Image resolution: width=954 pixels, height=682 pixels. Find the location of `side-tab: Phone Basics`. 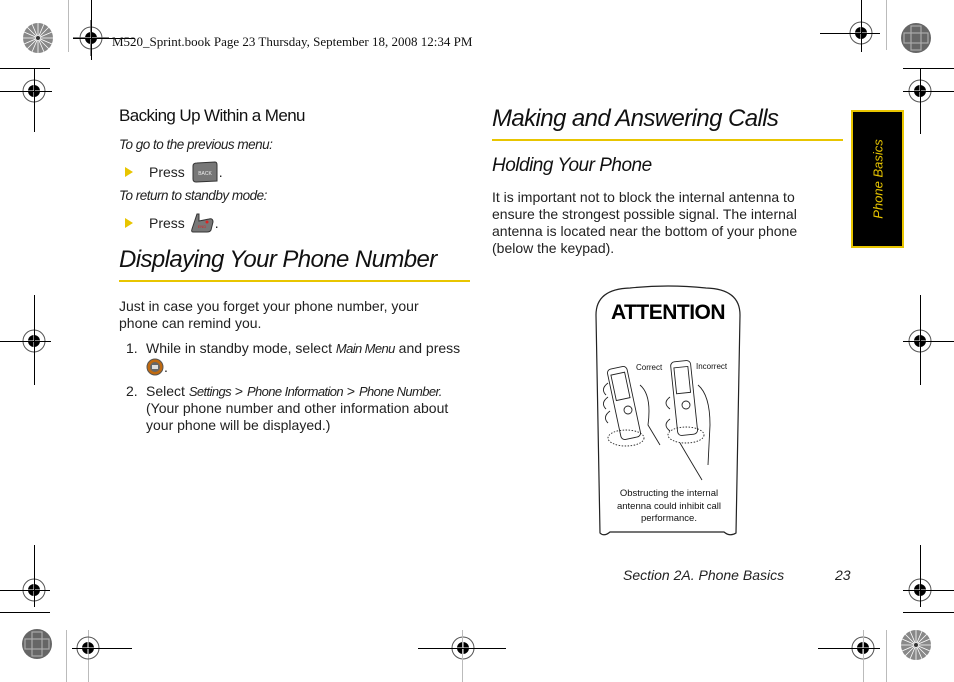

side-tab: Phone Basics is located at coordinates (877, 179).